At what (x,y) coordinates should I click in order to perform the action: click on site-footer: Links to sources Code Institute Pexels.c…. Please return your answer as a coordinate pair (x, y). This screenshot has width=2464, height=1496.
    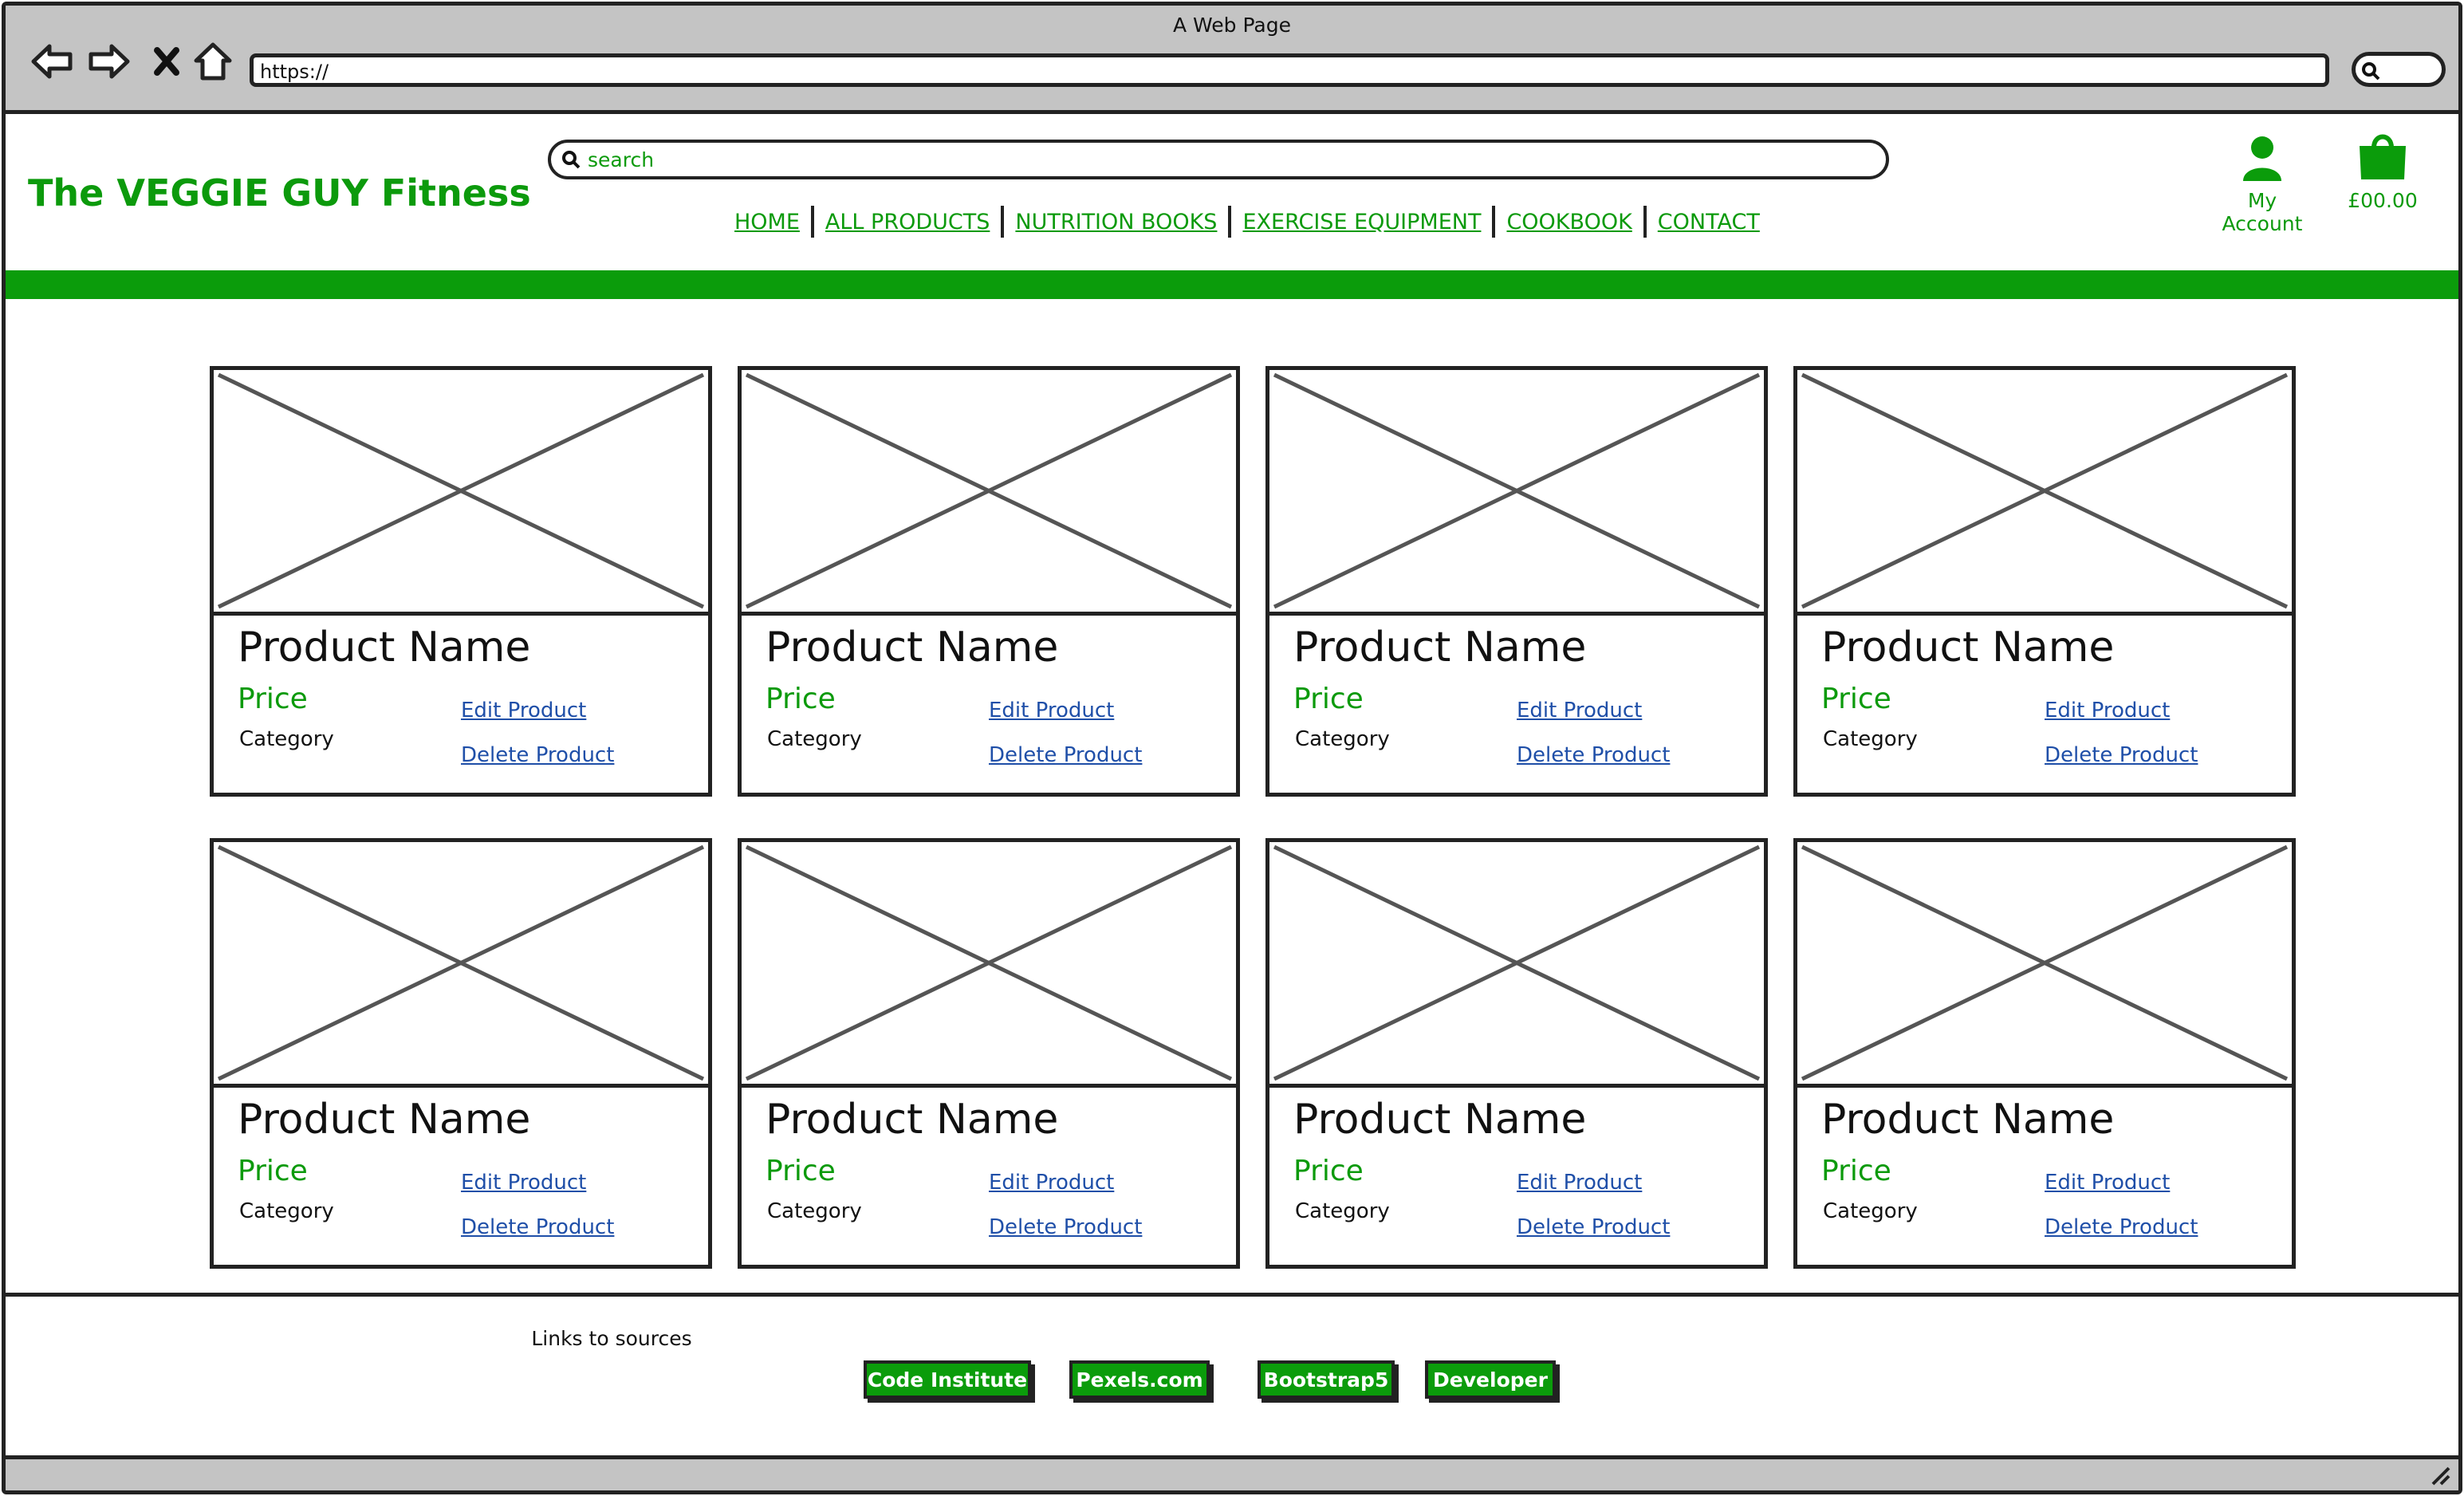
    Looking at the image, I should click on (1232, 1378).